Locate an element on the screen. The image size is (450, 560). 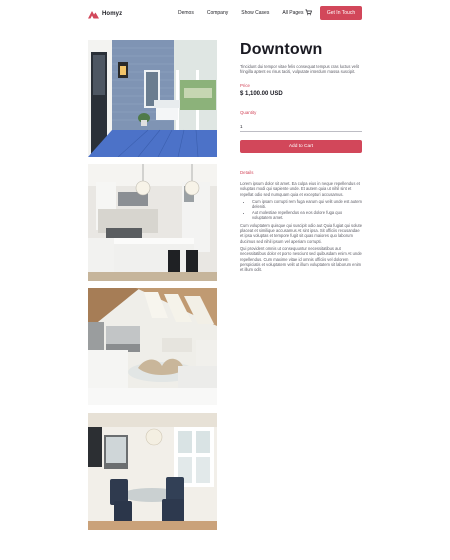
nav-link-company: Company is located at coordinates (217, 13).